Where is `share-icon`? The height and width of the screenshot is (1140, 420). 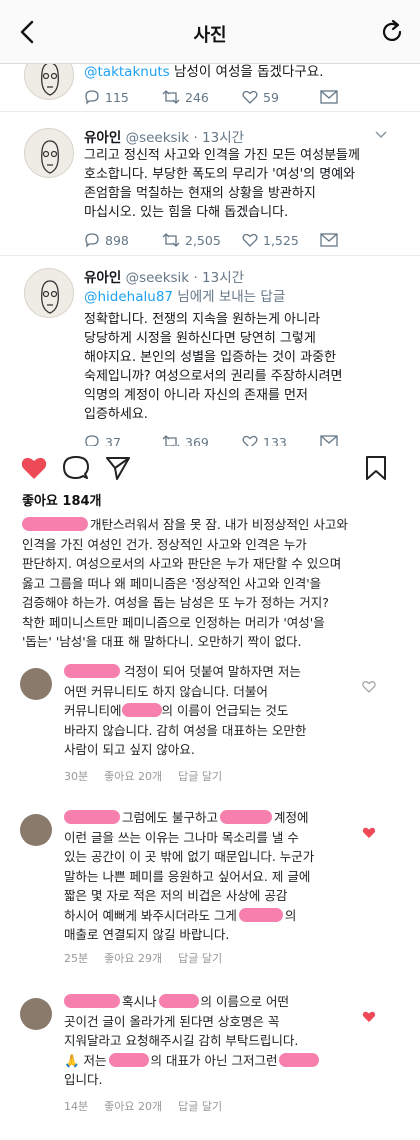
share-icon is located at coordinates (118, 468).